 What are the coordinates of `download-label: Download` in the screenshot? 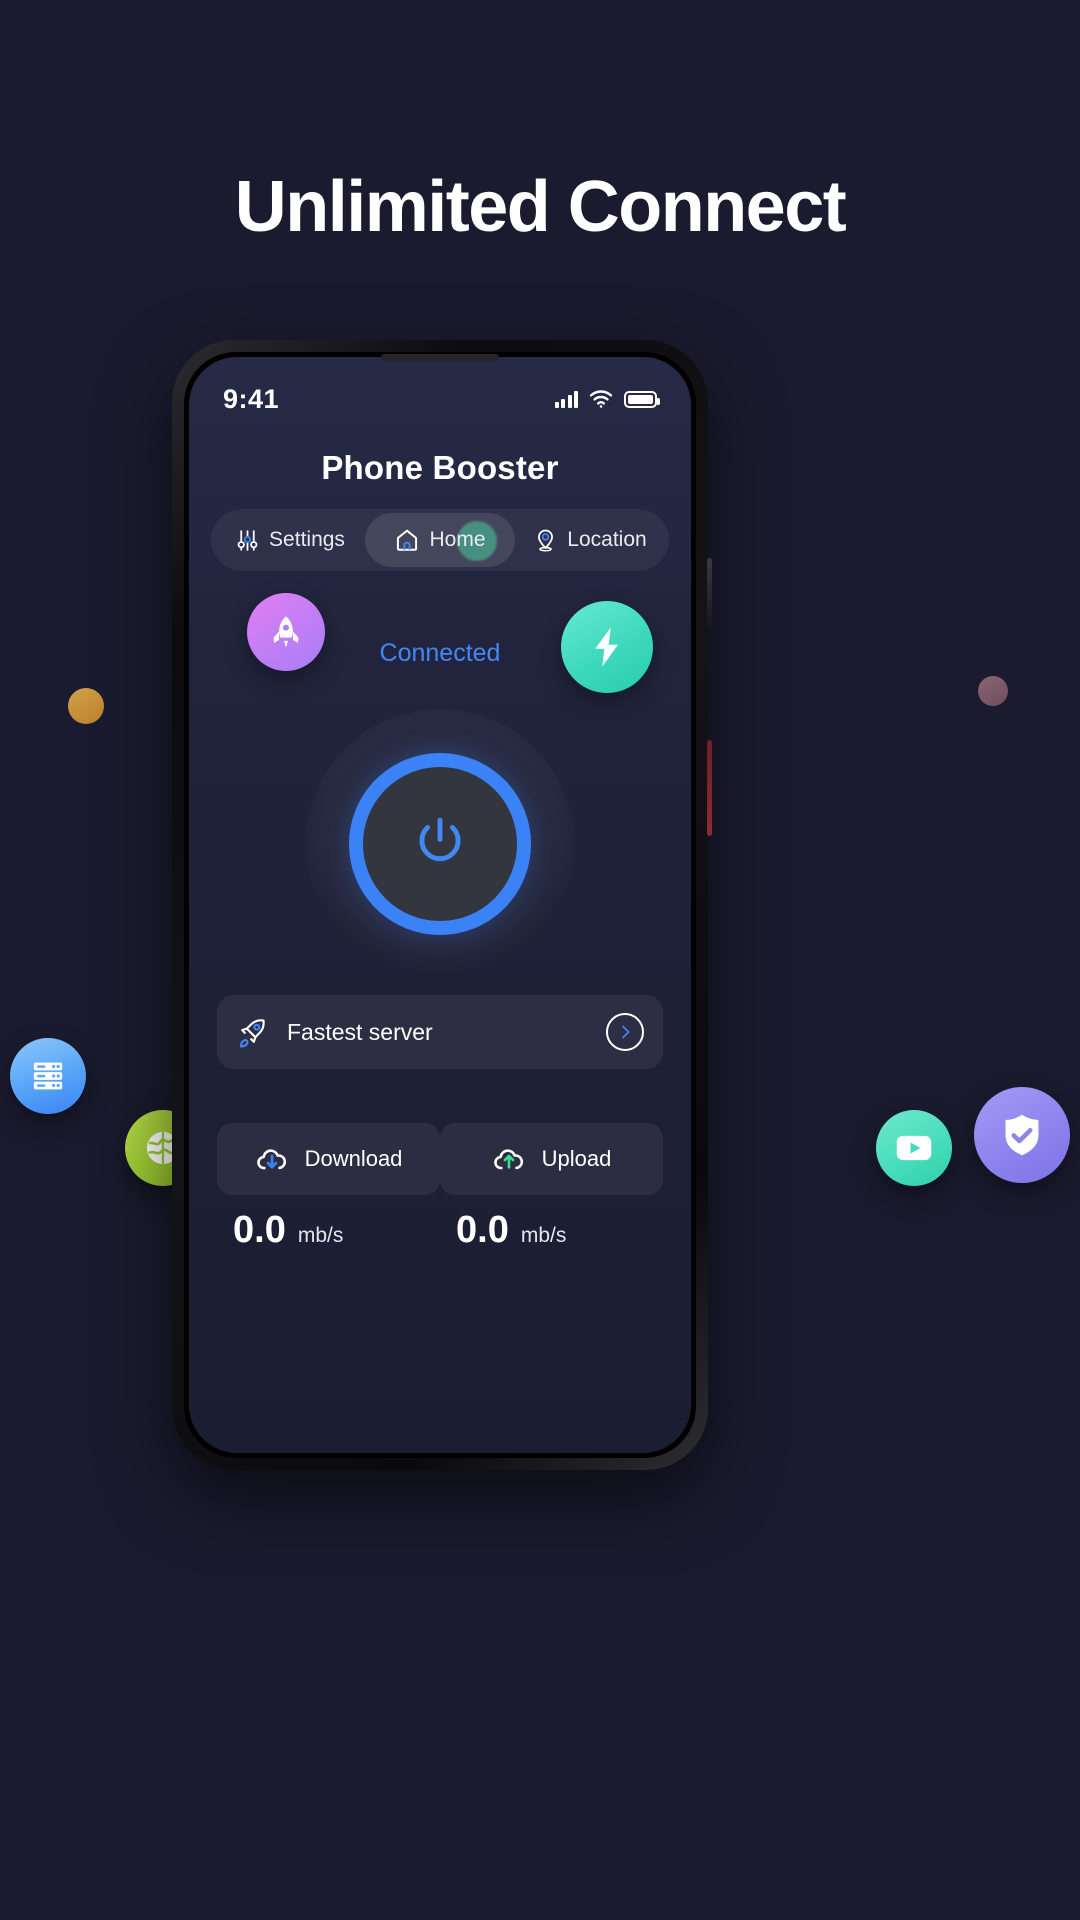 It's located at (353, 1158).